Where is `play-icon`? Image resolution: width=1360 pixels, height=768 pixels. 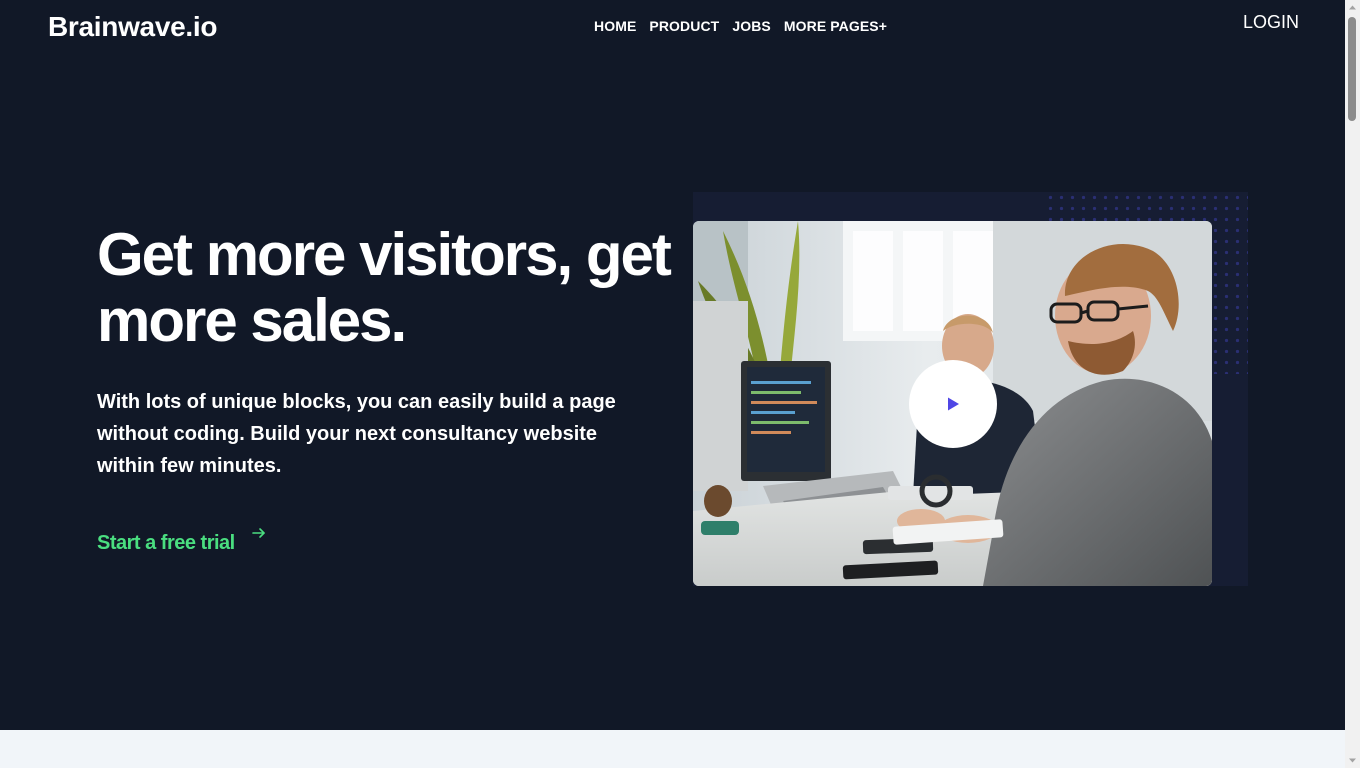 play-icon is located at coordinates (953, 404).